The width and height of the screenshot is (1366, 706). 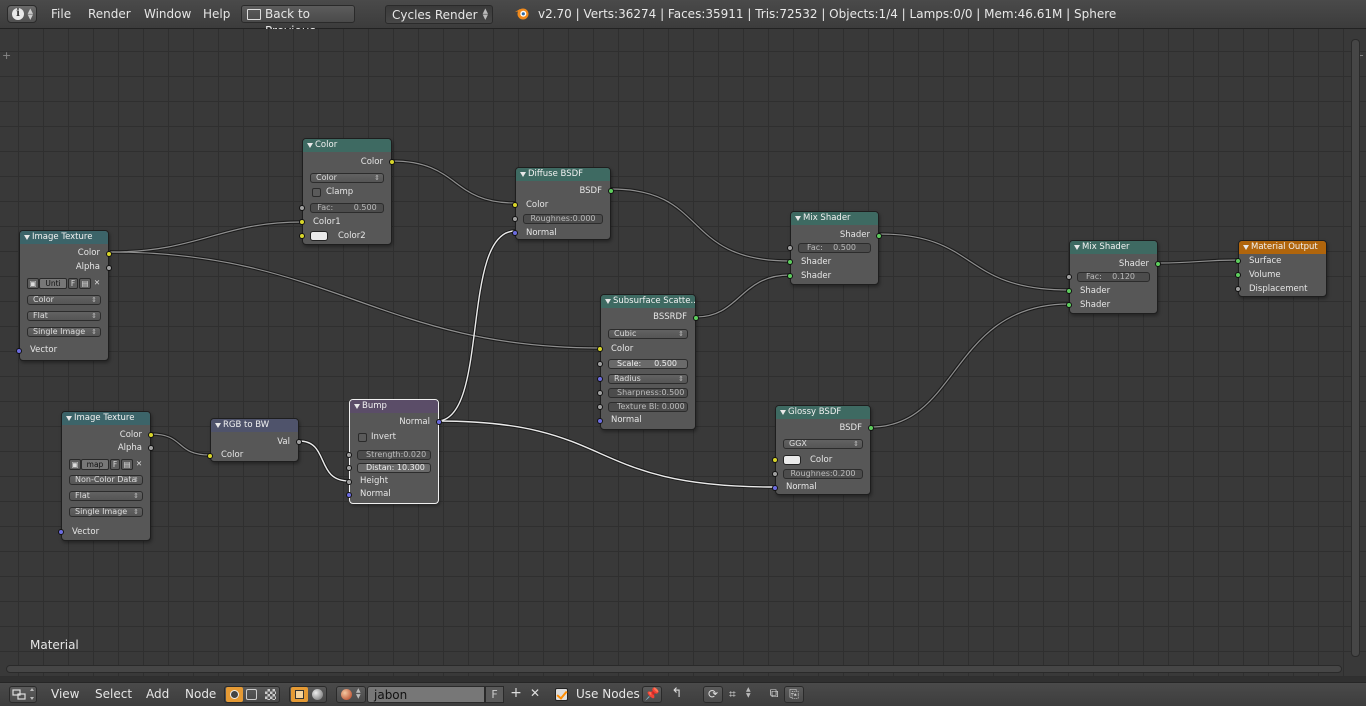 What do you see at coordinates (713, 694) in the screenshot?
I see `auto-offset-icon: ⟳` at bounding box center [713, 694].